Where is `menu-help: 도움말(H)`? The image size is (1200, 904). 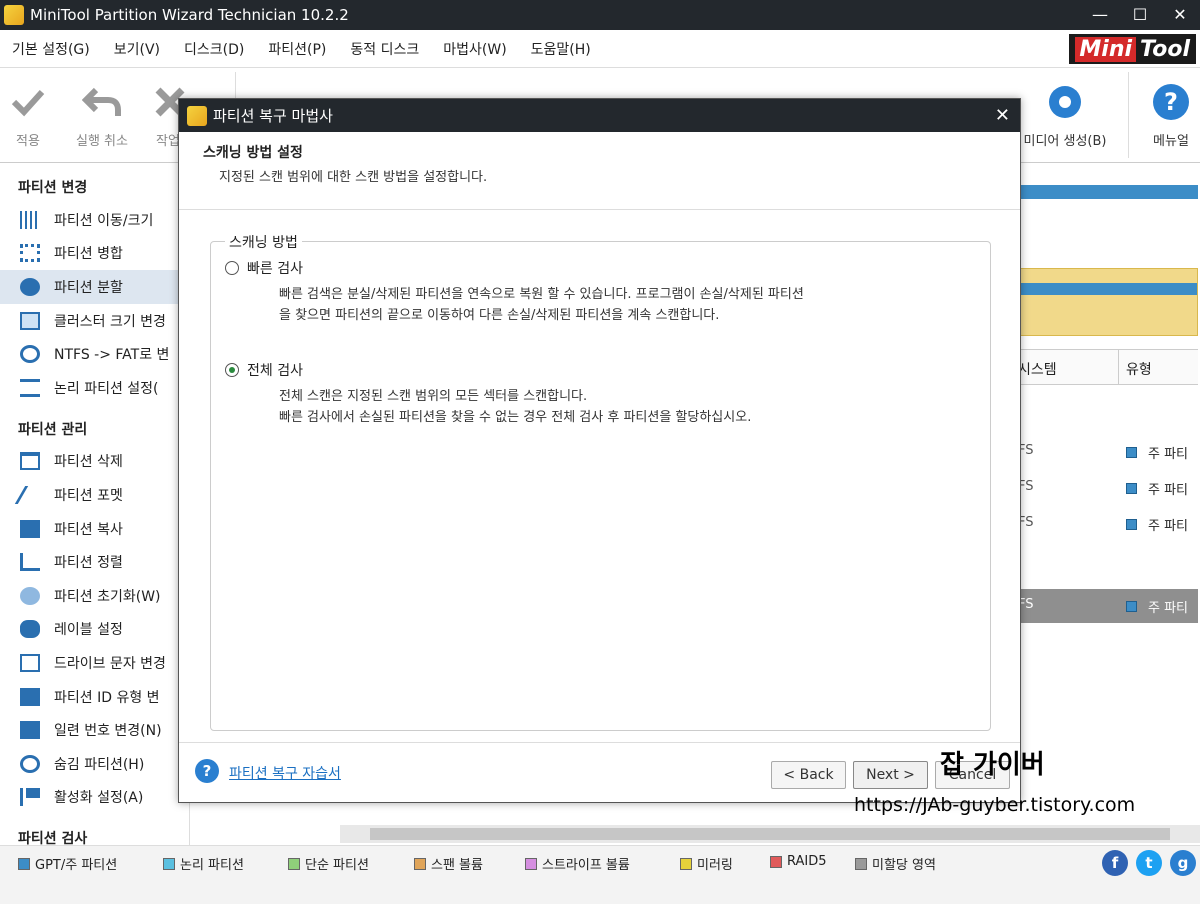 menu-help: 도움말(H) is located at coordinates (561, 49).